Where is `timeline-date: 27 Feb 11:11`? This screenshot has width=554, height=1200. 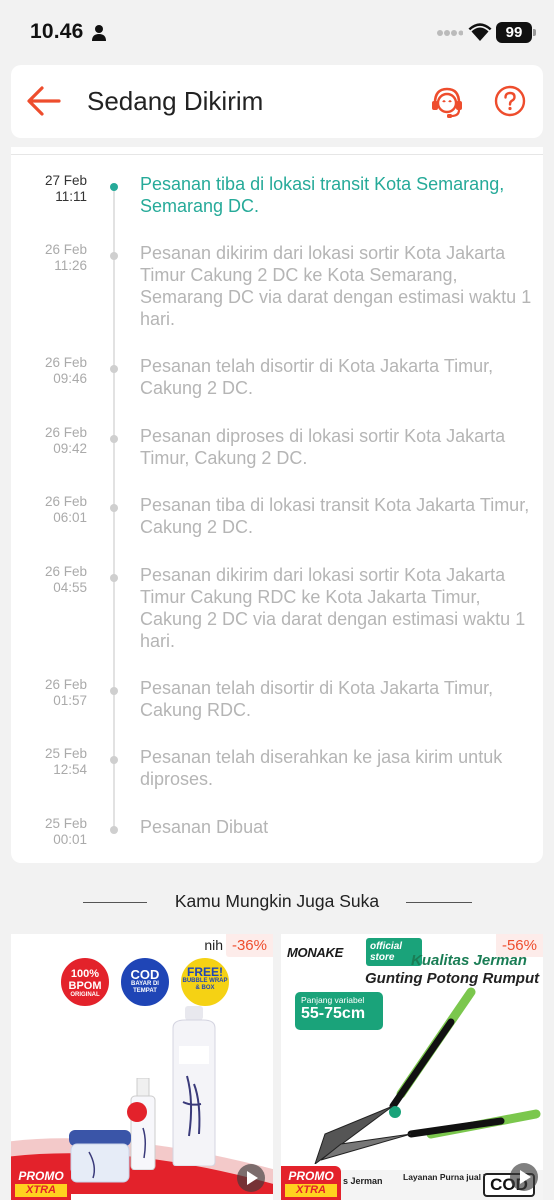 timeline-date: 27 Feb 11:11 is located at coordinates (54, 189).